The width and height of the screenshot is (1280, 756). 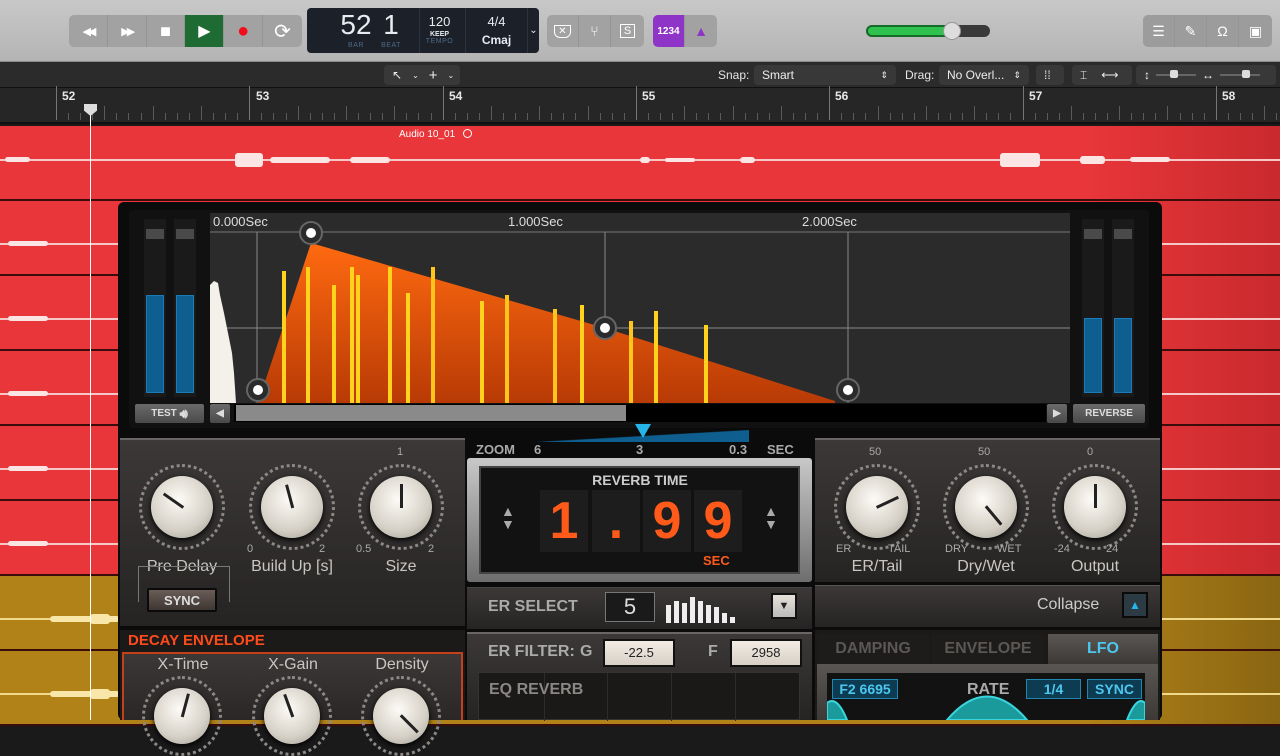 I want to click on tuner-button: ⑂, so click(x=595, y=31).